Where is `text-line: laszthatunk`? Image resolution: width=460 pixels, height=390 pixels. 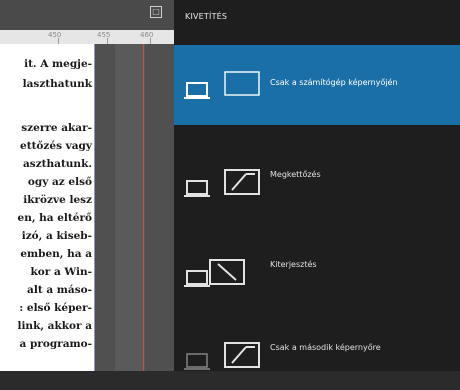 text-line: laszthatunk is located at coordinates (57, 84).